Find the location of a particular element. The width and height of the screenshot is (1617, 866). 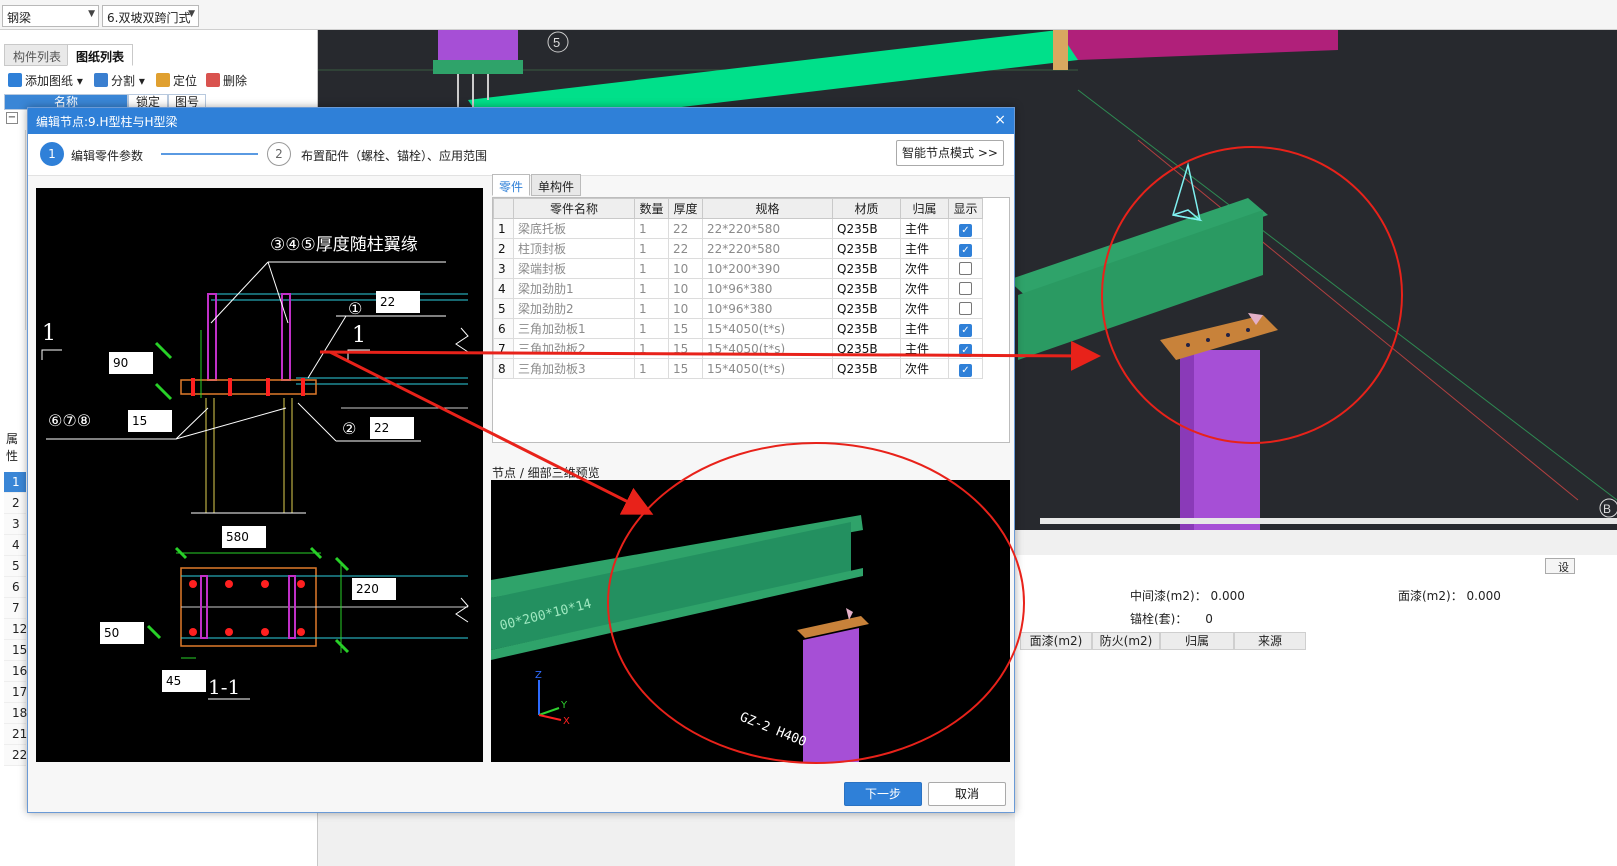

attr-row-number: 18 is located at coordinates (15, 713).